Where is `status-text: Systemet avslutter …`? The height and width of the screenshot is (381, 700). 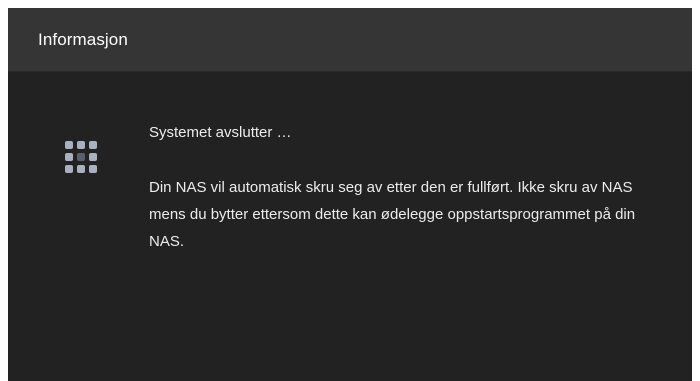 status-text: Systemet avslutter … is located at coordinates (220, 132).